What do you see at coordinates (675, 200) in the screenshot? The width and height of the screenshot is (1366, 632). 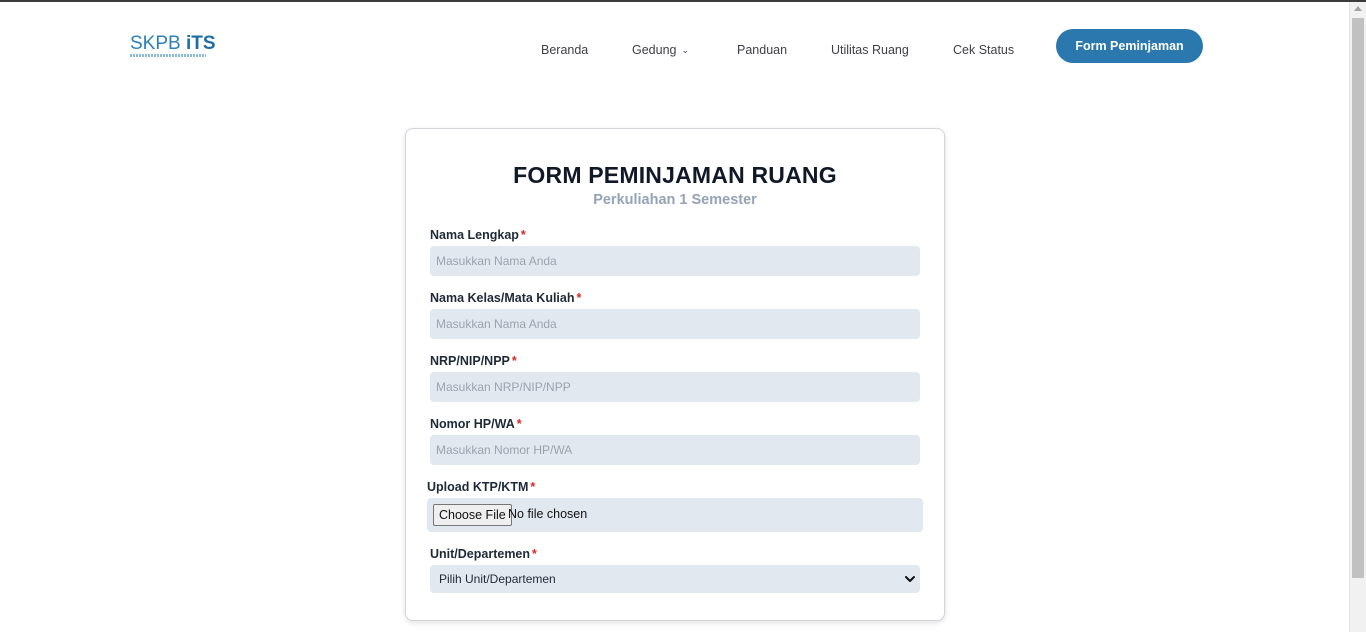 I see `form-subtitle: Perkuliahan 1 Semester` at bounding box center [675, 200].